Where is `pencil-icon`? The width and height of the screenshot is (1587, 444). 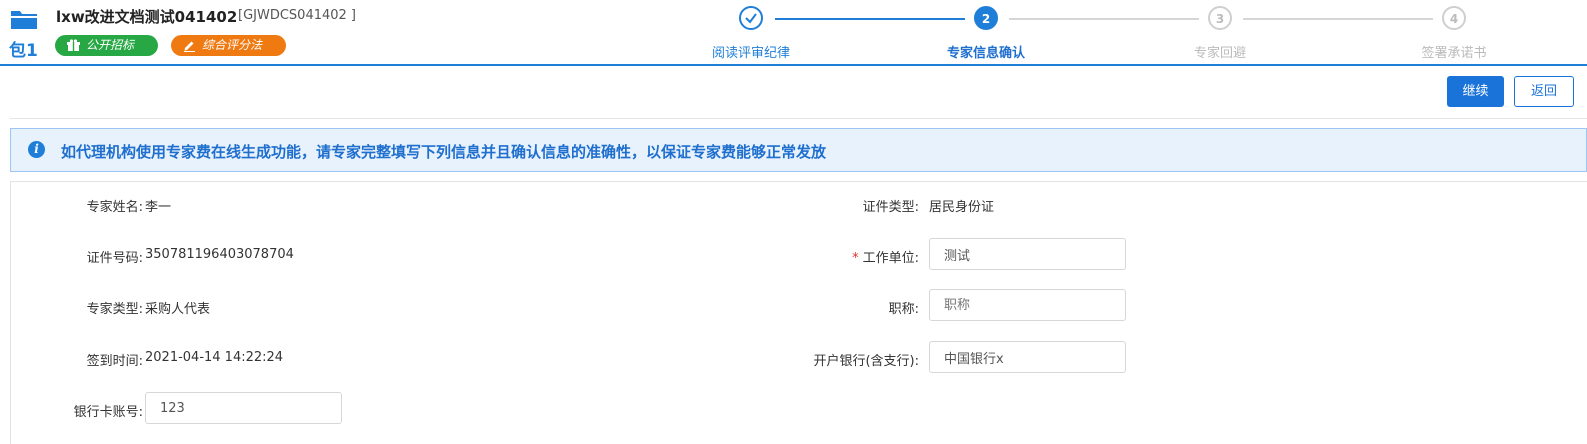
pencil-icon is located at coordinates (189, 46).